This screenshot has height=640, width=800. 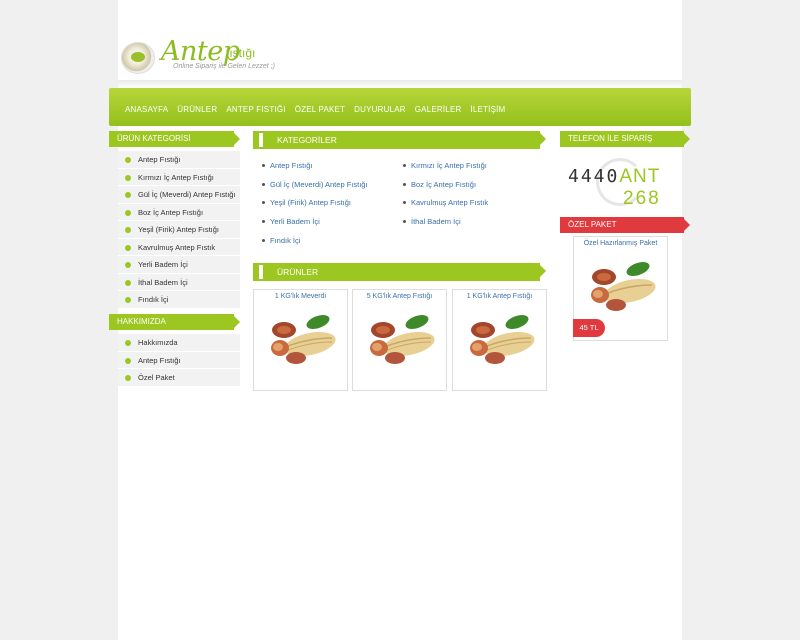 I want to click on category-link: Kırmızı İç Antep Fıstığı, so click(x=445, y=169).